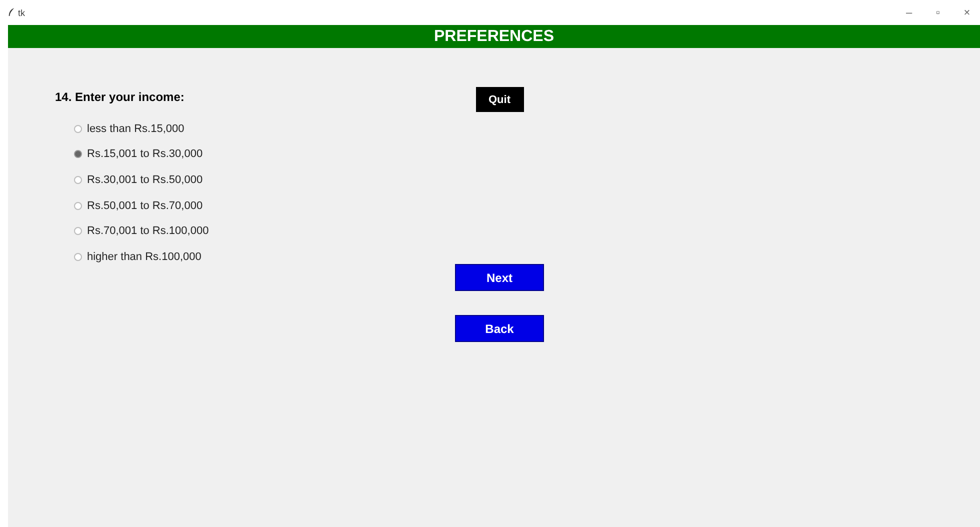 The height and width of the screenshot is (527, 980). Describe the element at coordinates (938, 12) in the screenshot. I see `maximize-button: ▫` at that location.